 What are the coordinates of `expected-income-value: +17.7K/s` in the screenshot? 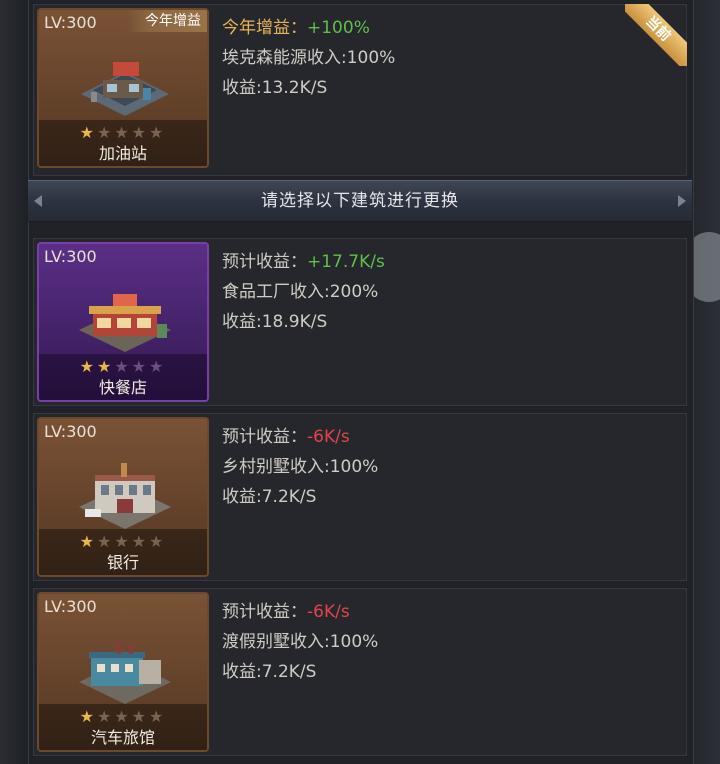 It's located at (346, 262).